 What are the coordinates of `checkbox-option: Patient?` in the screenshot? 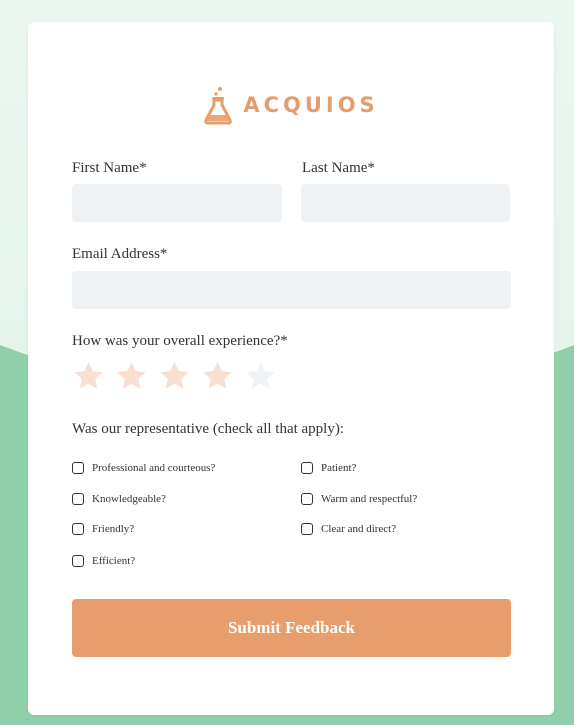 It's located at (328, 468).